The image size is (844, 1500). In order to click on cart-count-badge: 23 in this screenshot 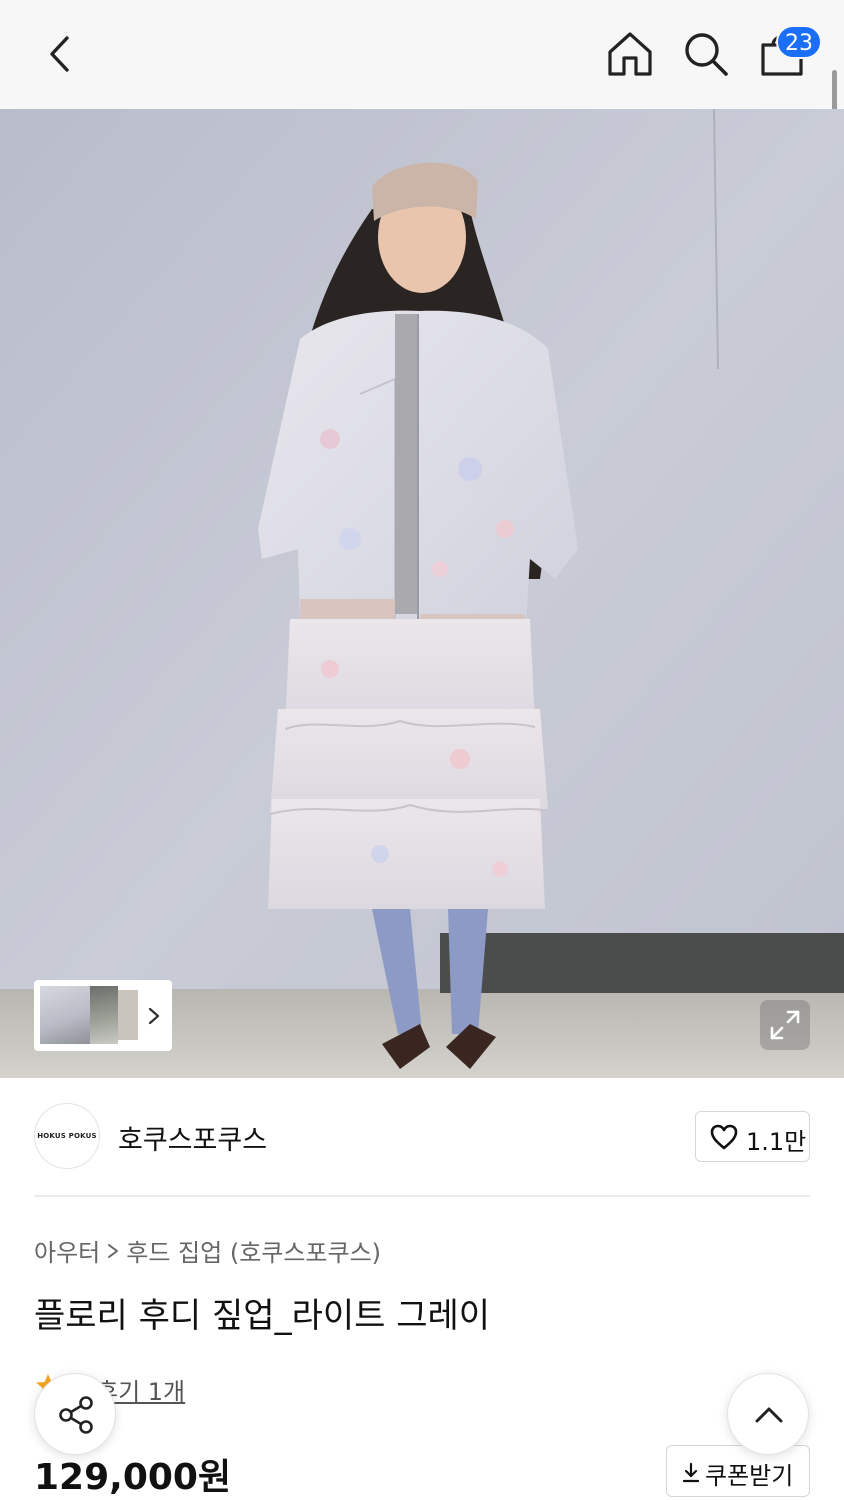, I will do `click(799, 42)`.